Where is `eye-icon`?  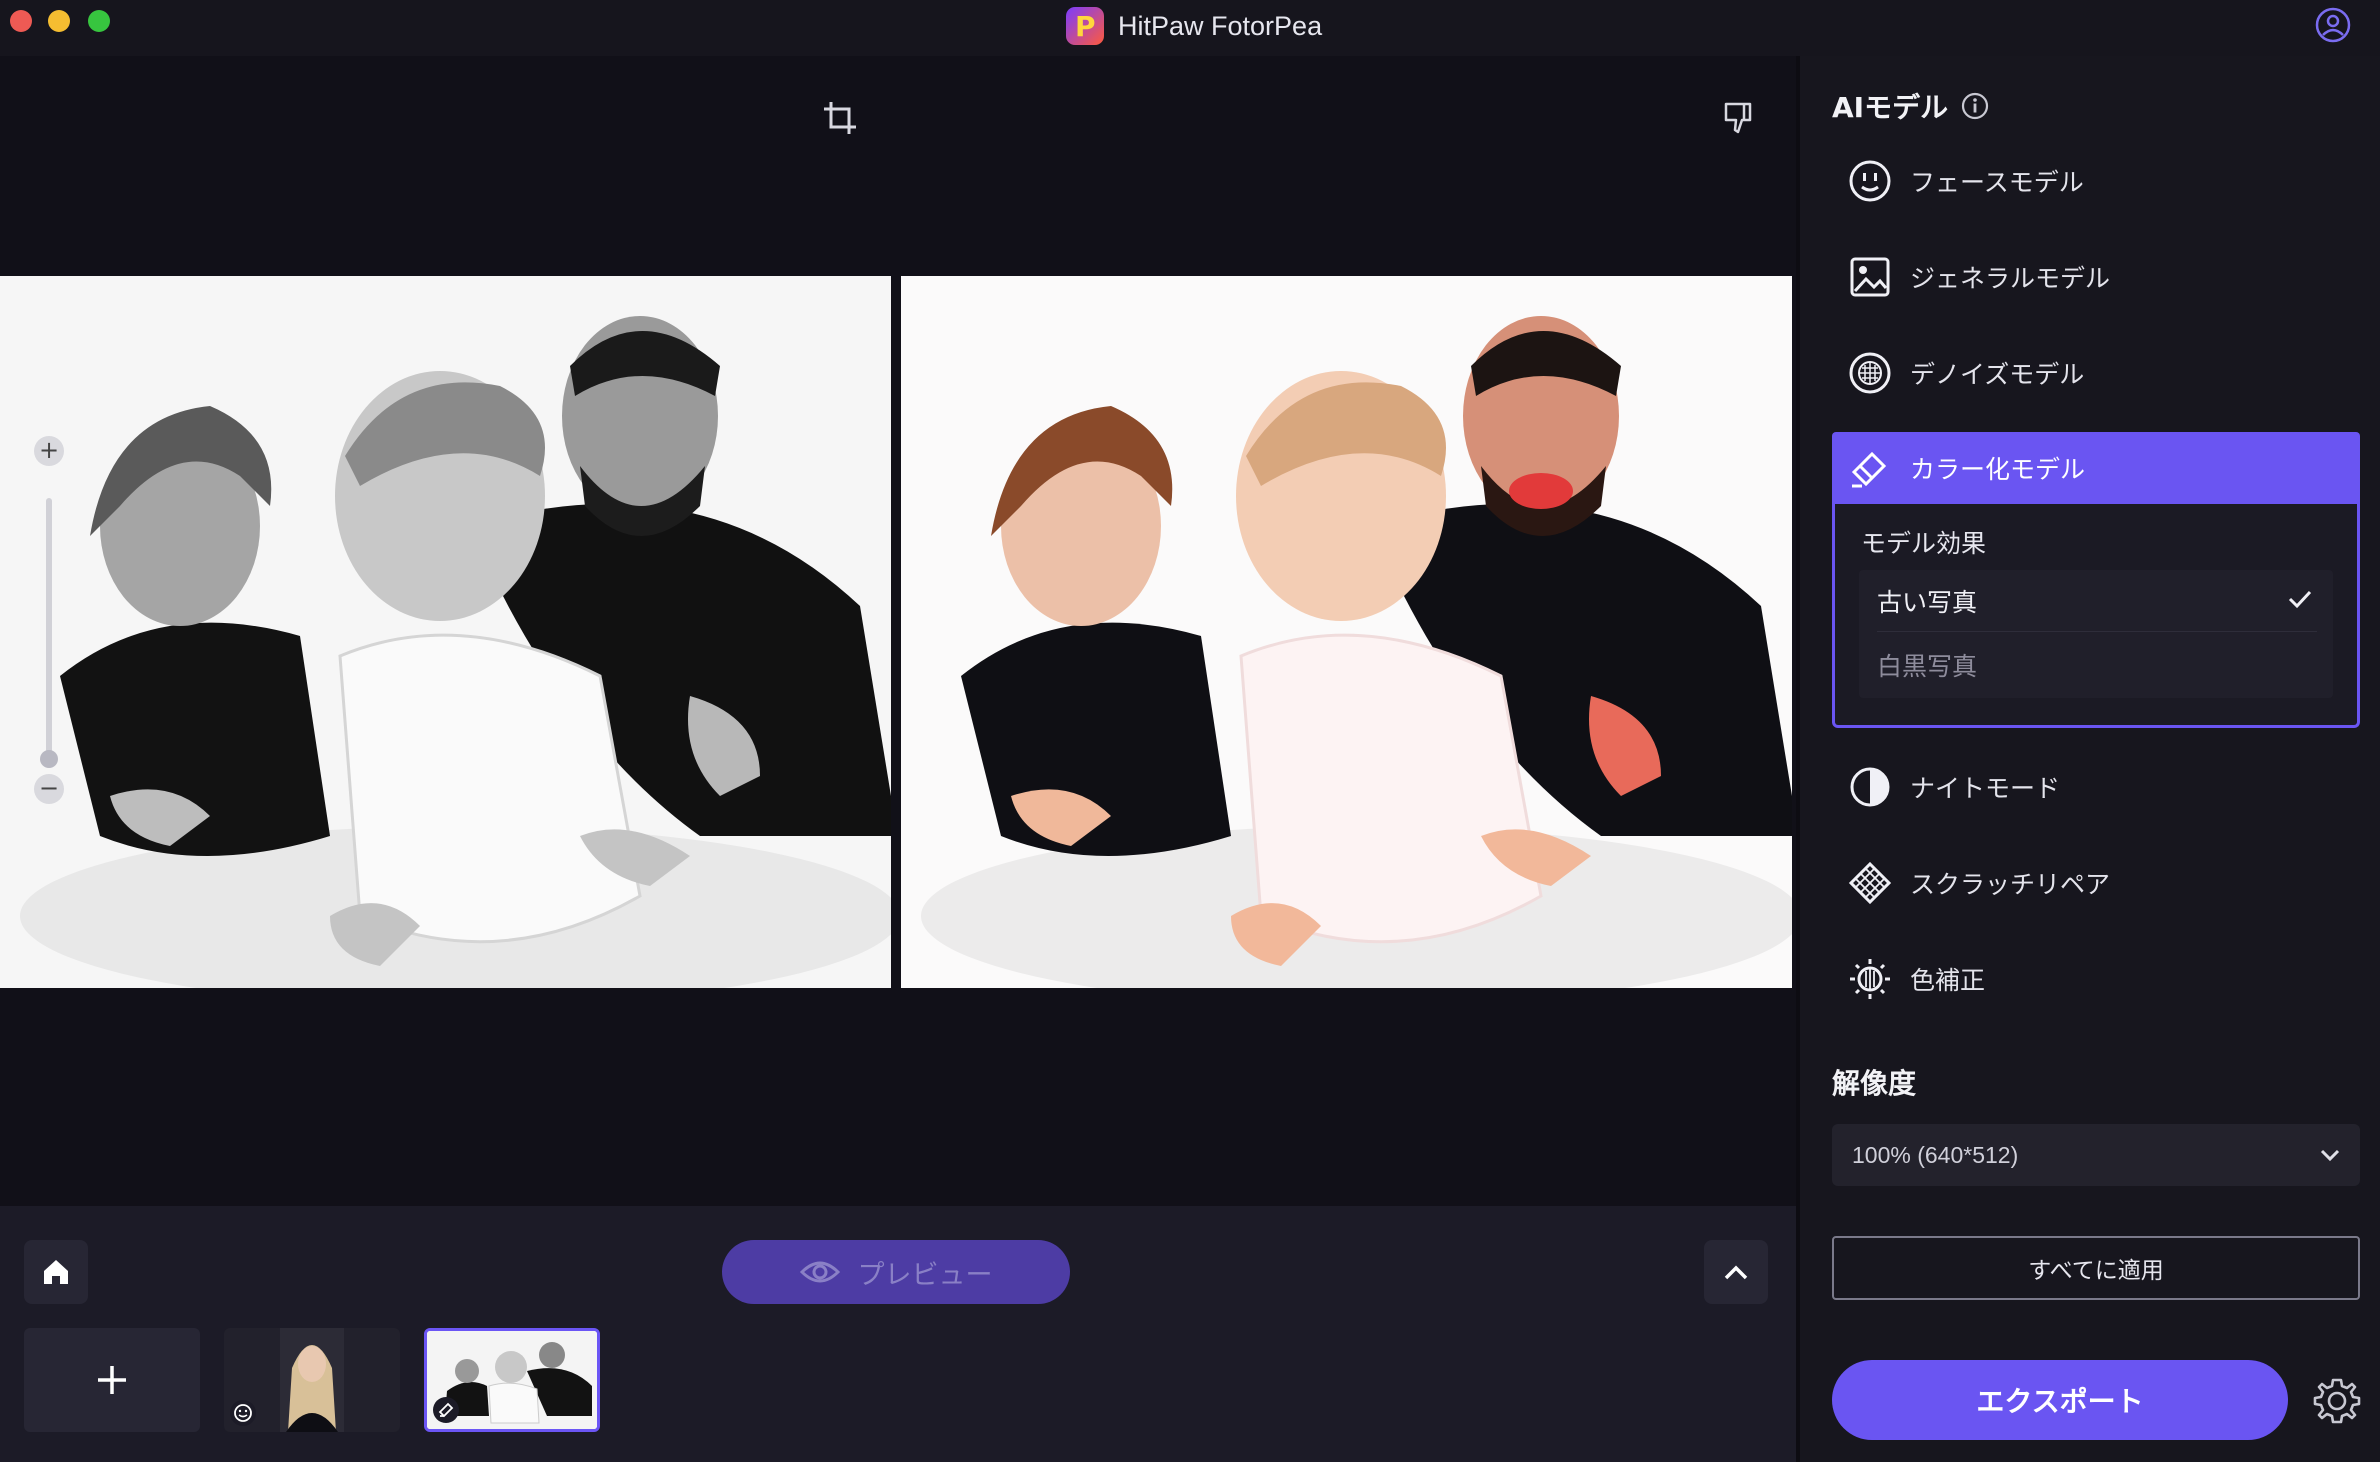
eye-icon is located at coordinates (819, 1272).